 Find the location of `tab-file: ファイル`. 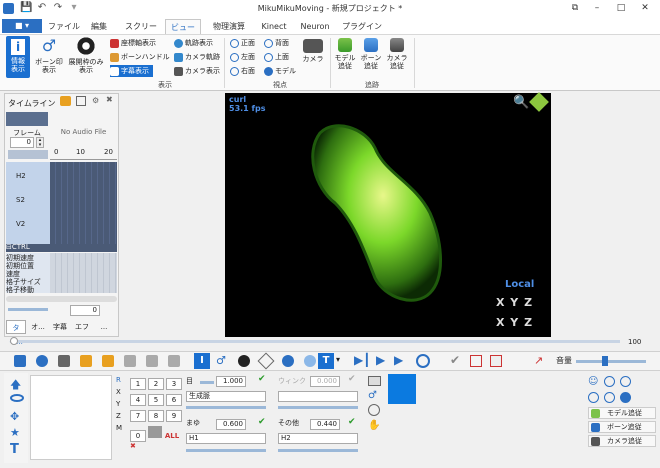

tab-file: ファイル is located at coordinates (64, 26).